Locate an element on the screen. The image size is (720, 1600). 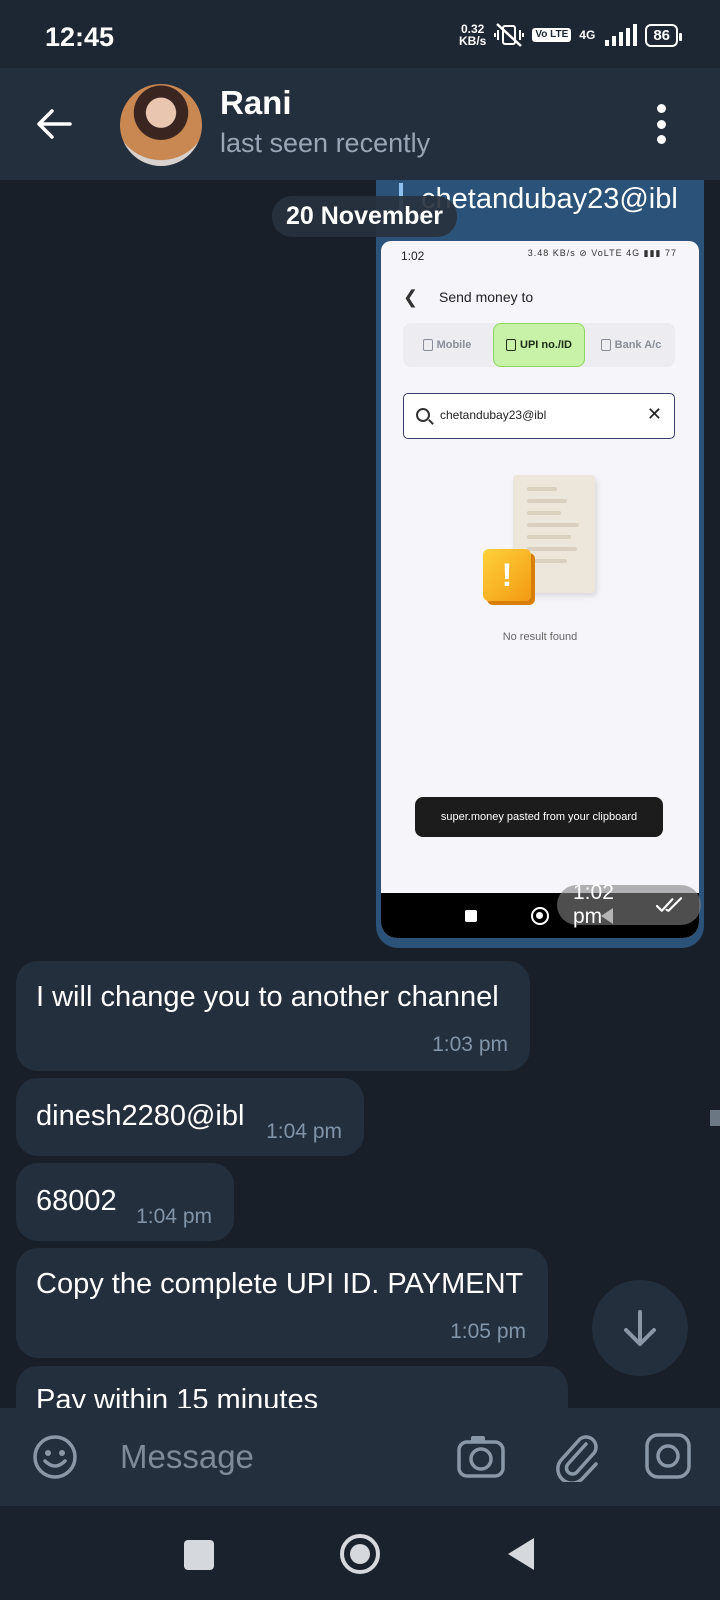
message-time: 1:03 pm is located at coordinates (470, 1044).